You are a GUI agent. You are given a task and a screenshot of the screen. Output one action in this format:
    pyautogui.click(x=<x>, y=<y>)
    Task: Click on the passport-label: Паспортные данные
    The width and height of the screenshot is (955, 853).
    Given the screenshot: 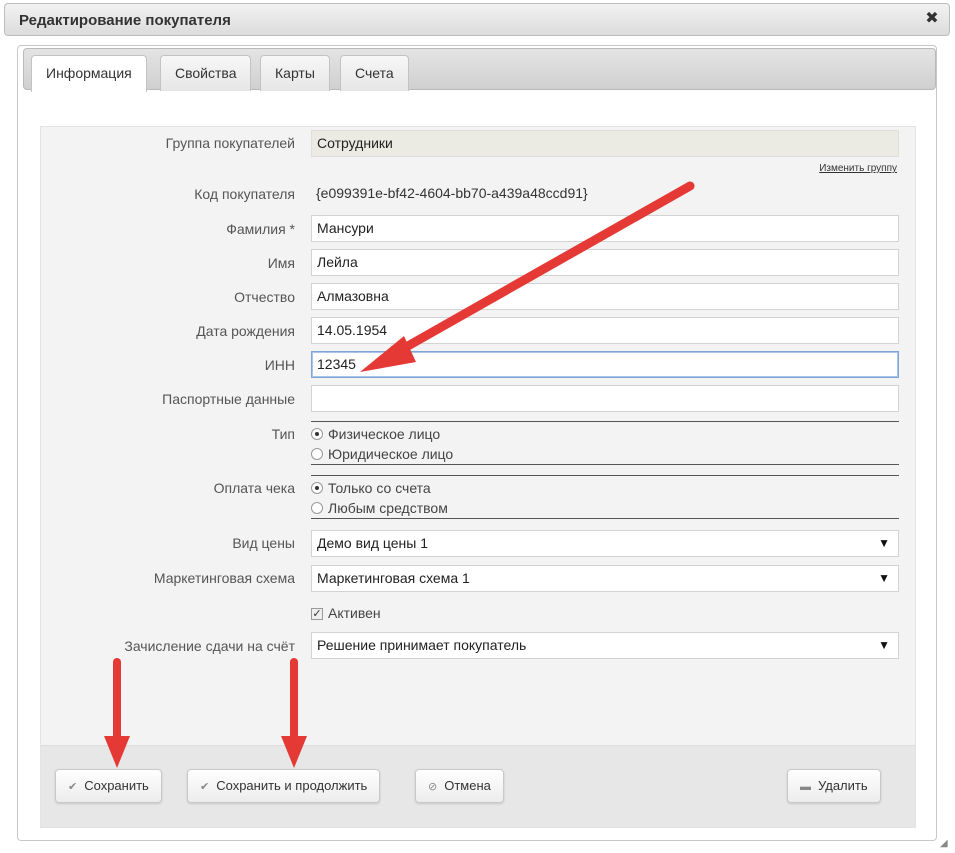 What is the action you would take?
    pyautogui.click(x=228, y=399)
    